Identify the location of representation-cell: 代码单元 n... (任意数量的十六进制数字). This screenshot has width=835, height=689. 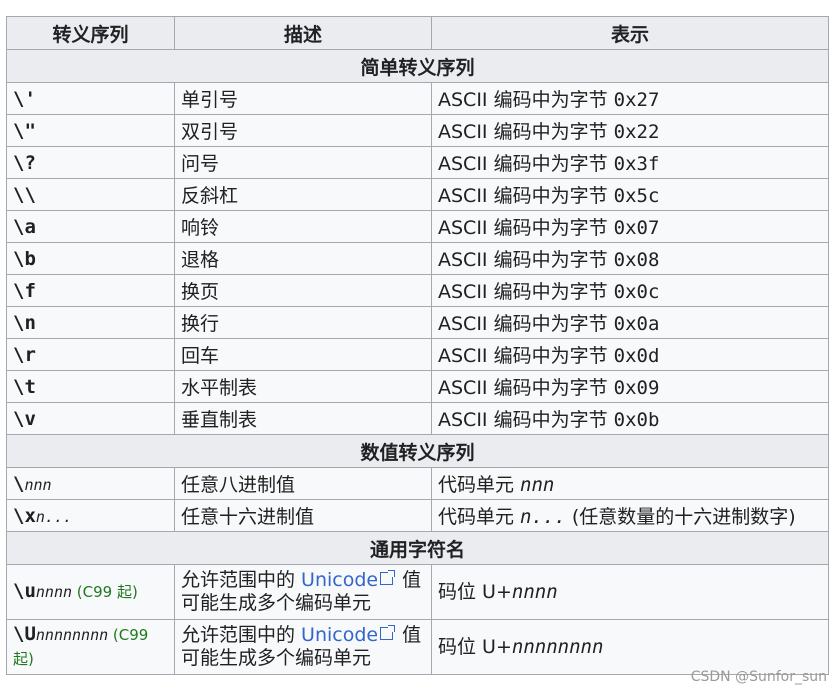
(630, 515).